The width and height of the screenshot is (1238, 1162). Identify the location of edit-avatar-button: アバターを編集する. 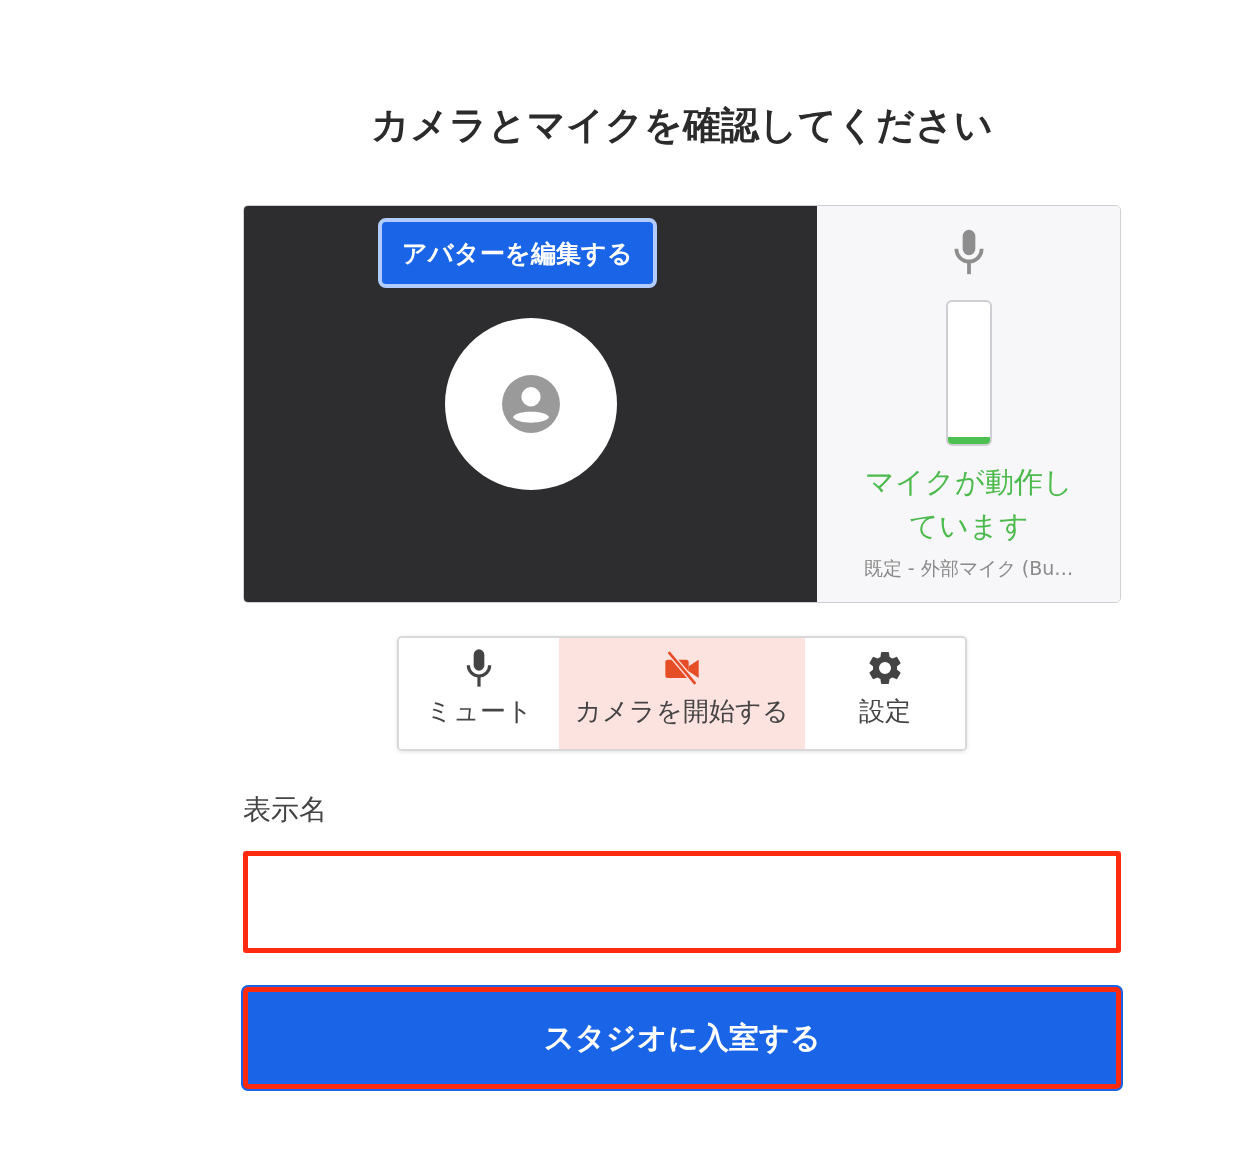
(517, 253).